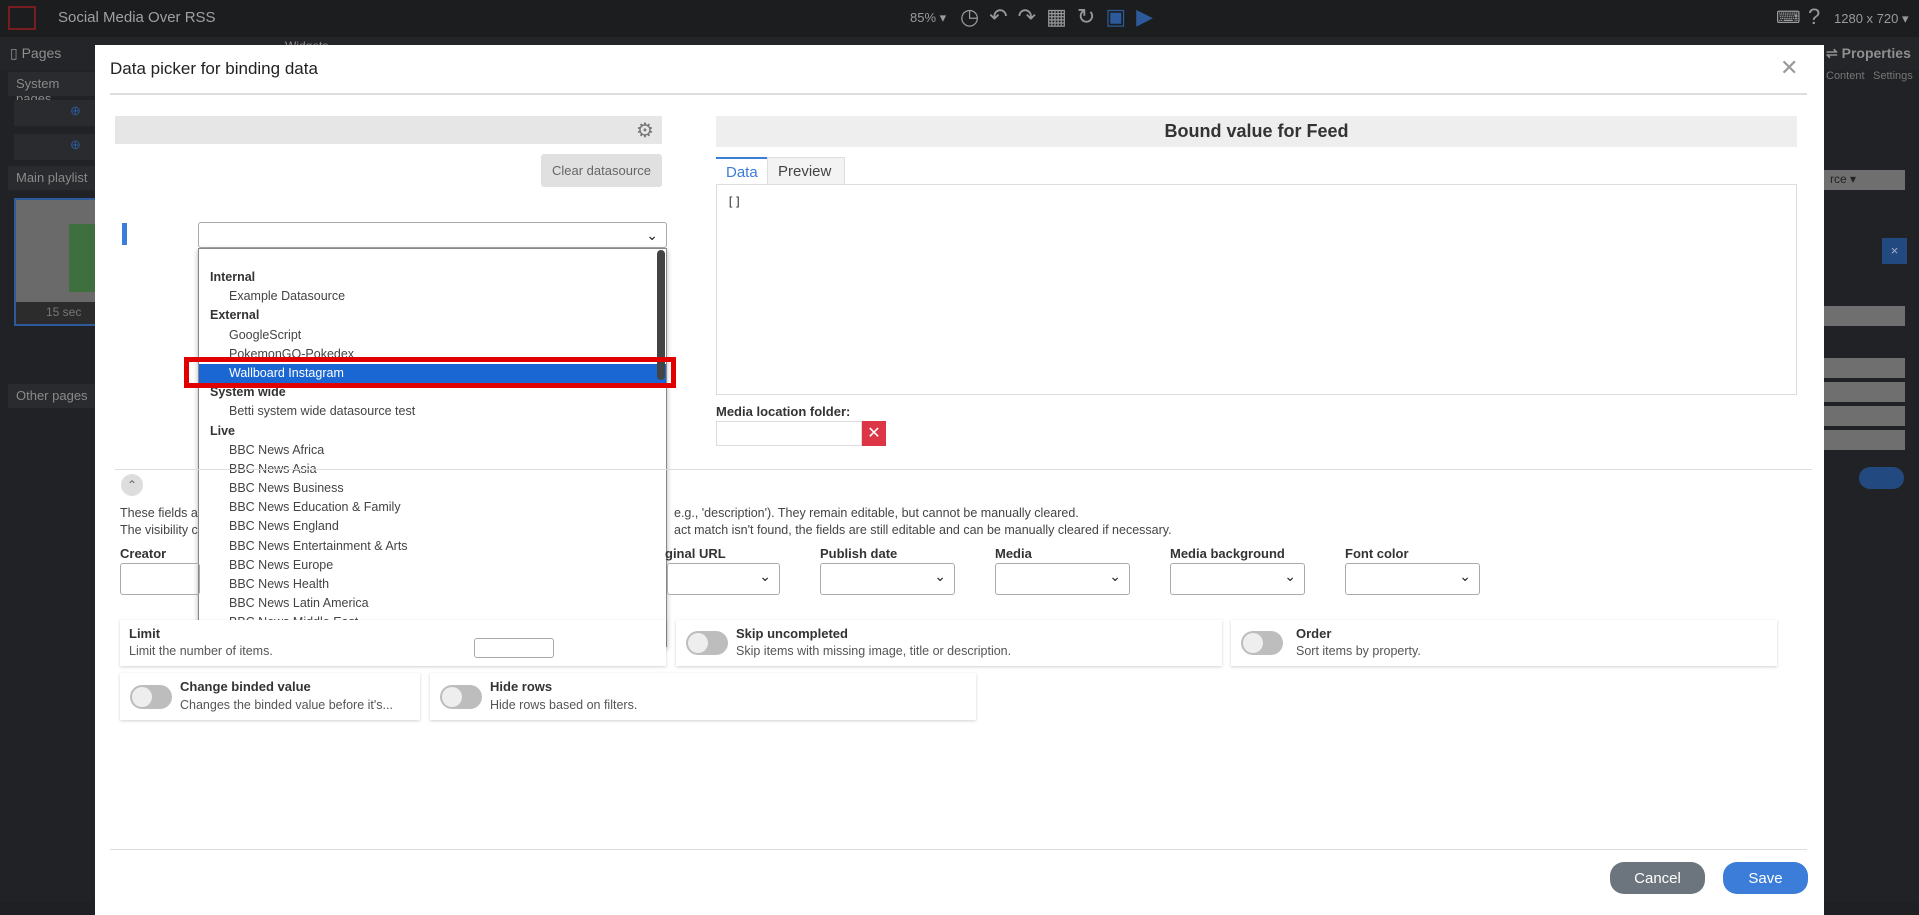 This screenshot has width=1919, height=915. What do you see at coordinates (1866, 18) in the screenshot?
I see `resolution-value: 1280 x 720` at bounding box center [1866, 18].